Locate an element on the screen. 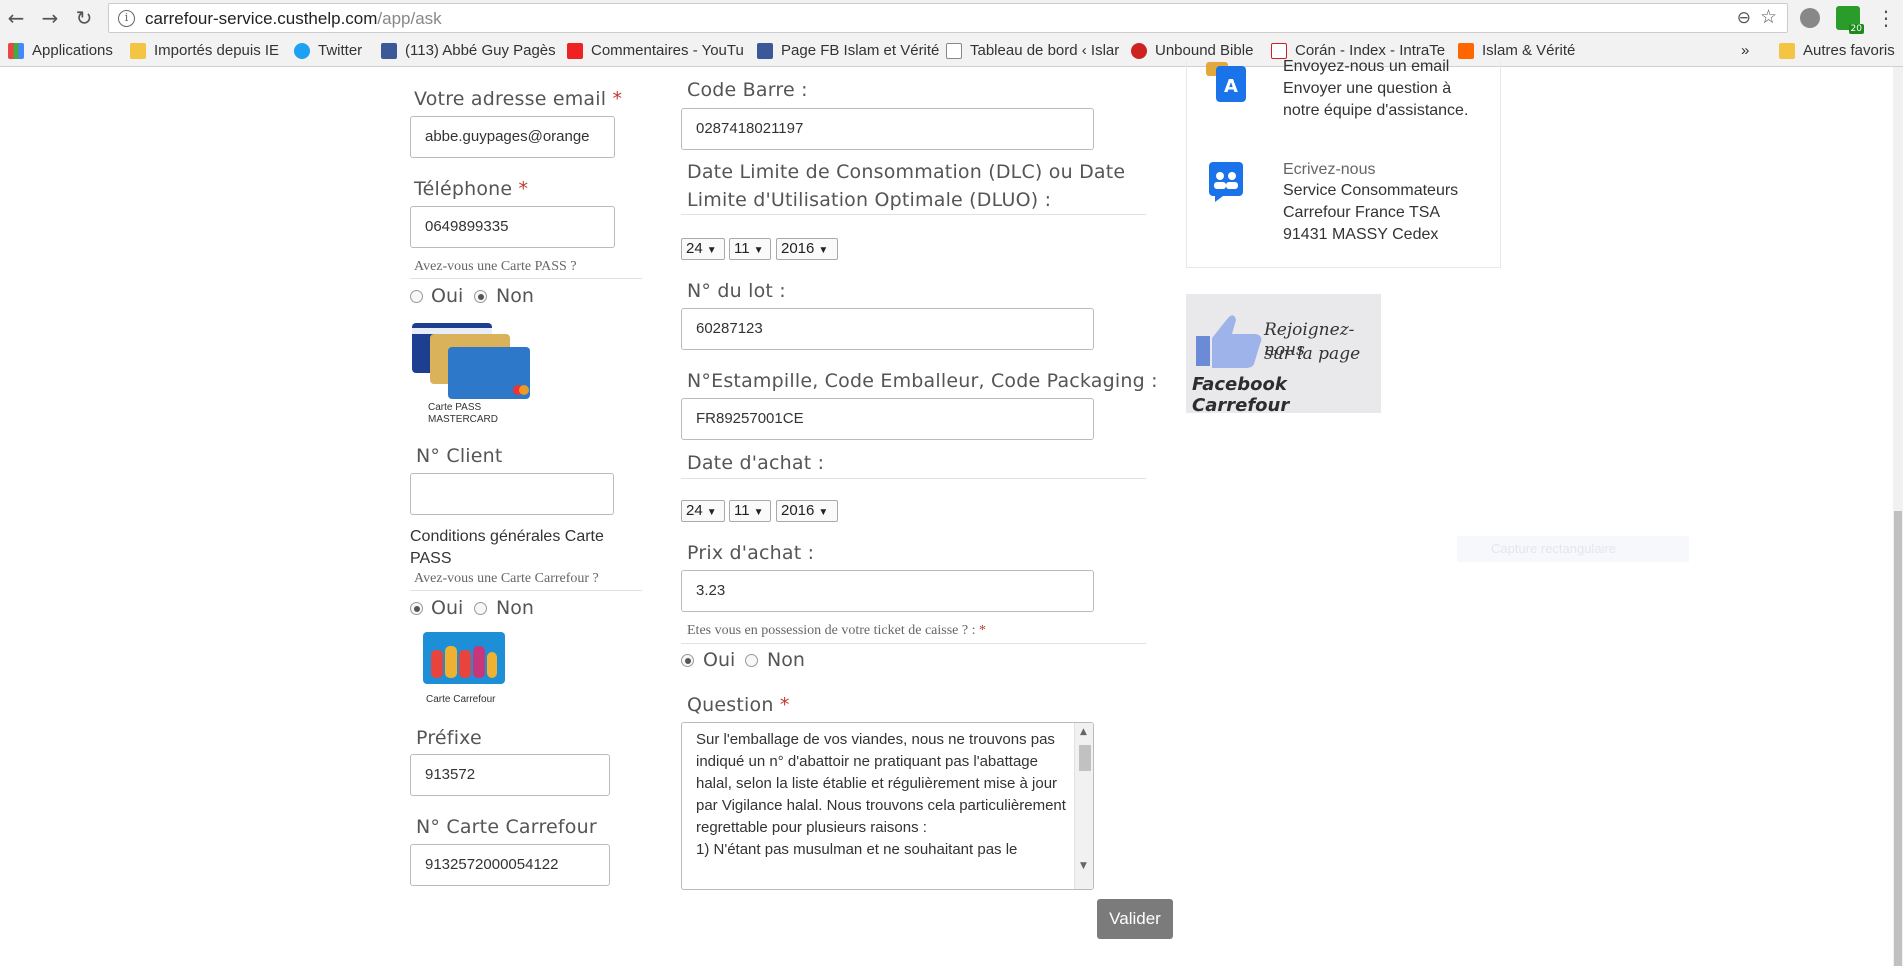  bookmark-label: Tableau de bord ‹ Islar is located at coordinates (1045, 50).